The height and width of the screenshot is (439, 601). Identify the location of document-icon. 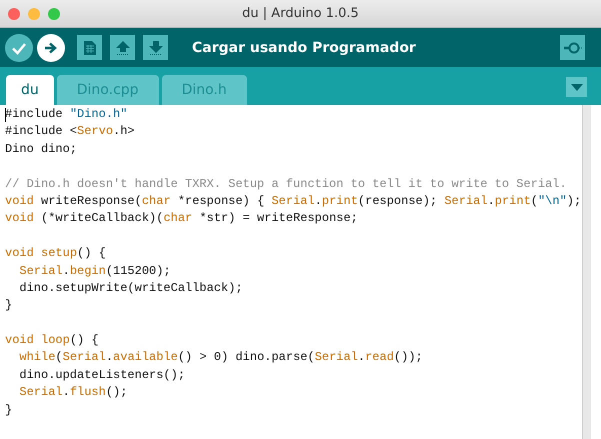
(89, 48).